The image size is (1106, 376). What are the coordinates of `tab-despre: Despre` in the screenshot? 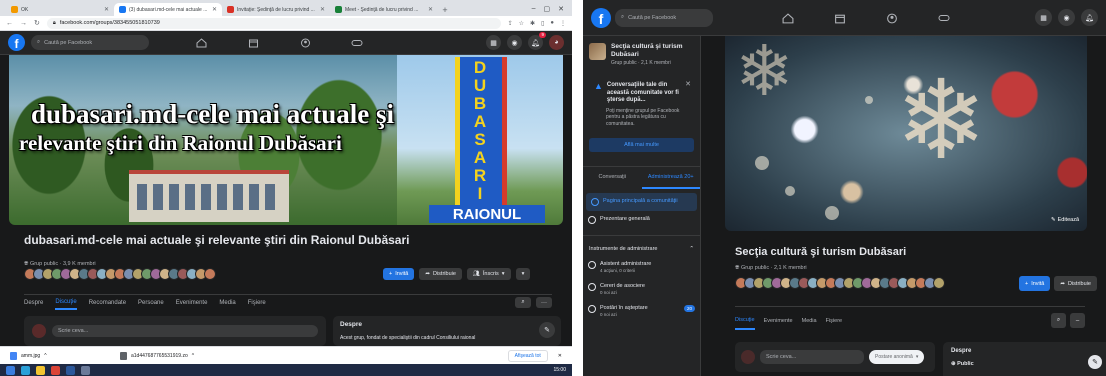 It's located at (33, 303).